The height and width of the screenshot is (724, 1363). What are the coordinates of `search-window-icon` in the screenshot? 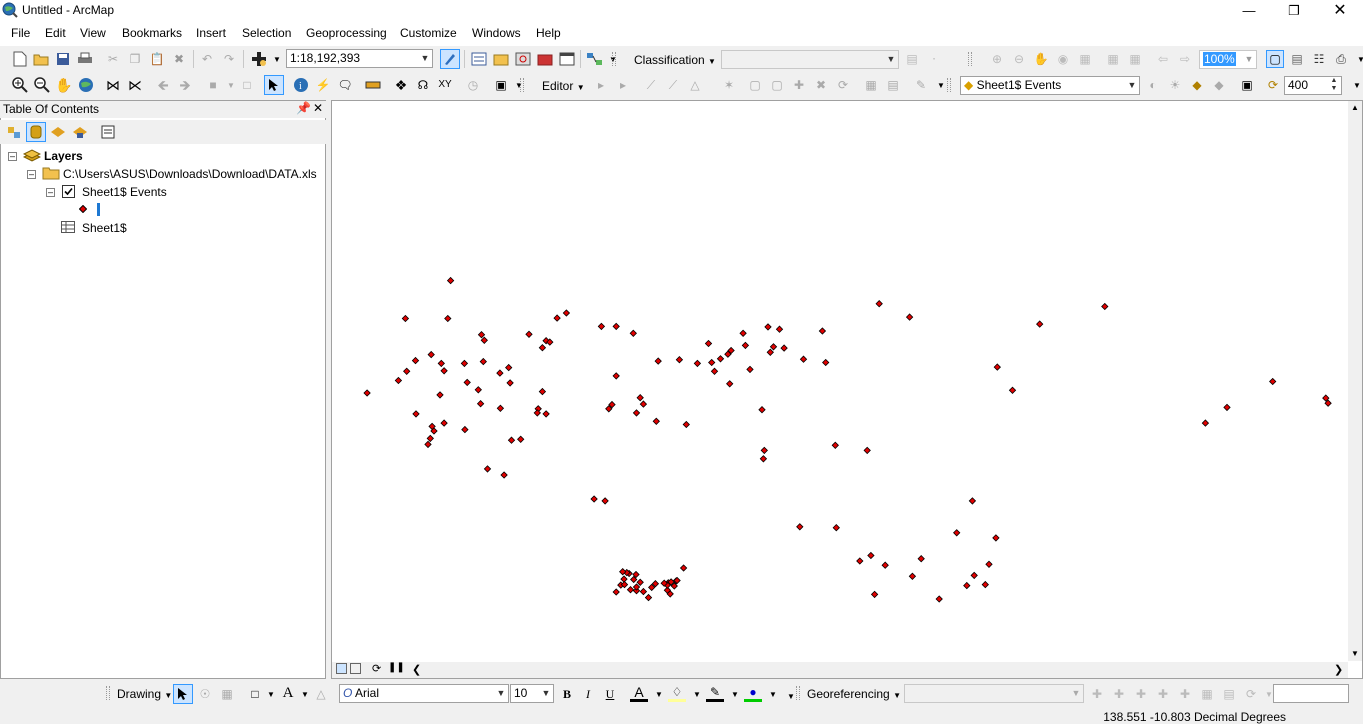 It's located at (523, 59).